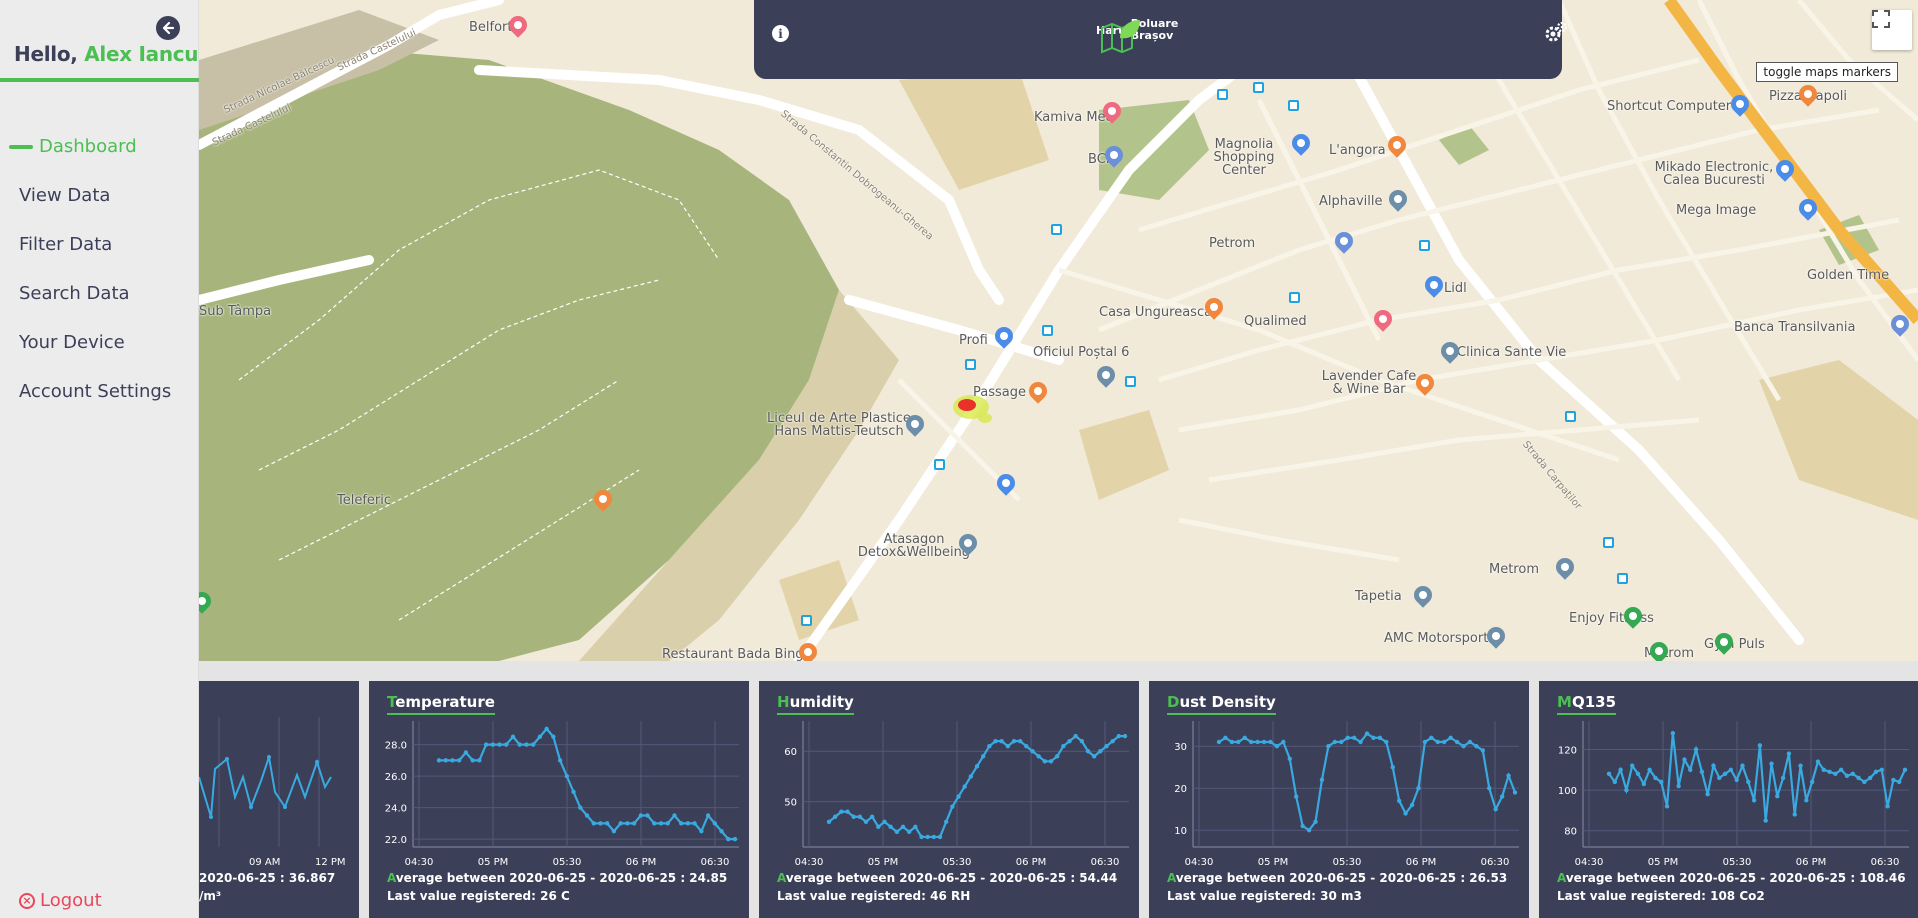 The image size is (1918, 918). What do you see at coordinates (60, 900) in the screenshot?
I see `logout-button: × Logout` at bounding box center [60, 900].